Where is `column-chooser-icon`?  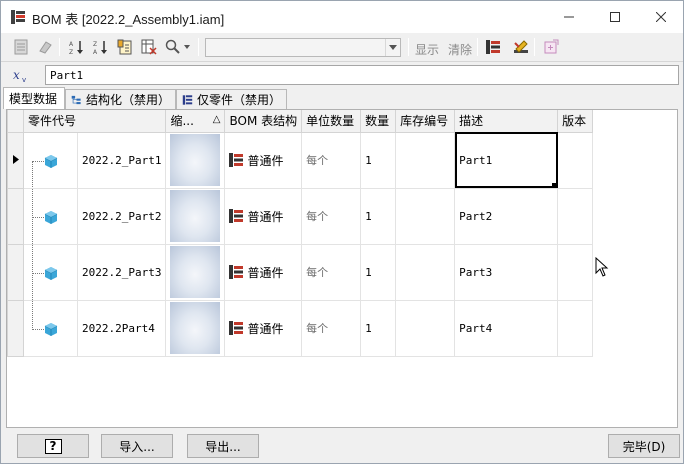 column-chooser-icon is located at coordinates (149, 47).